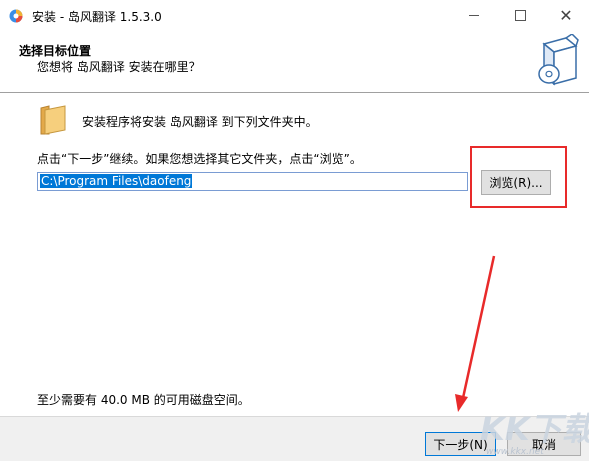 Image resolution: width=589 pixels, height=461 pixels. I want to click on minimize-icon, so click(474, 15).